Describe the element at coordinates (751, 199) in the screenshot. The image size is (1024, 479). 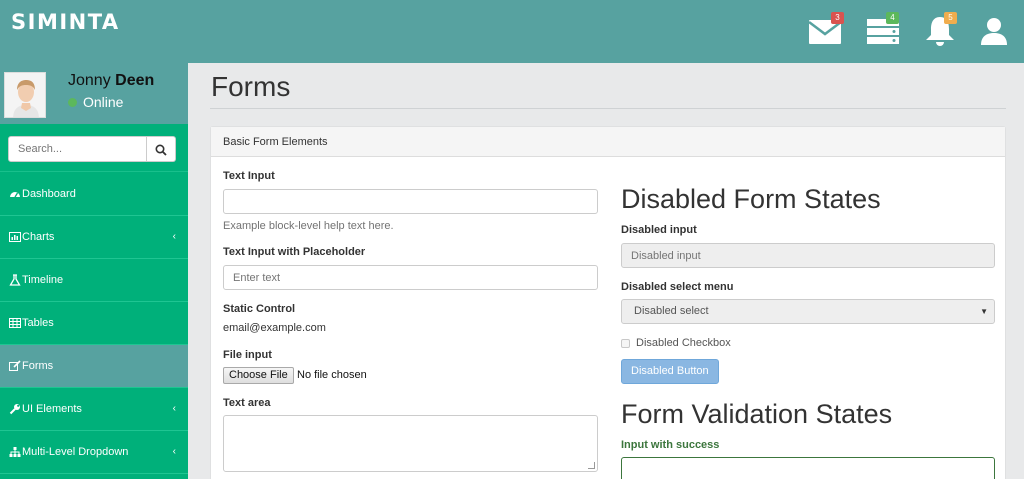
I see `disabled-states-heading: Disabled Form States` at that location.